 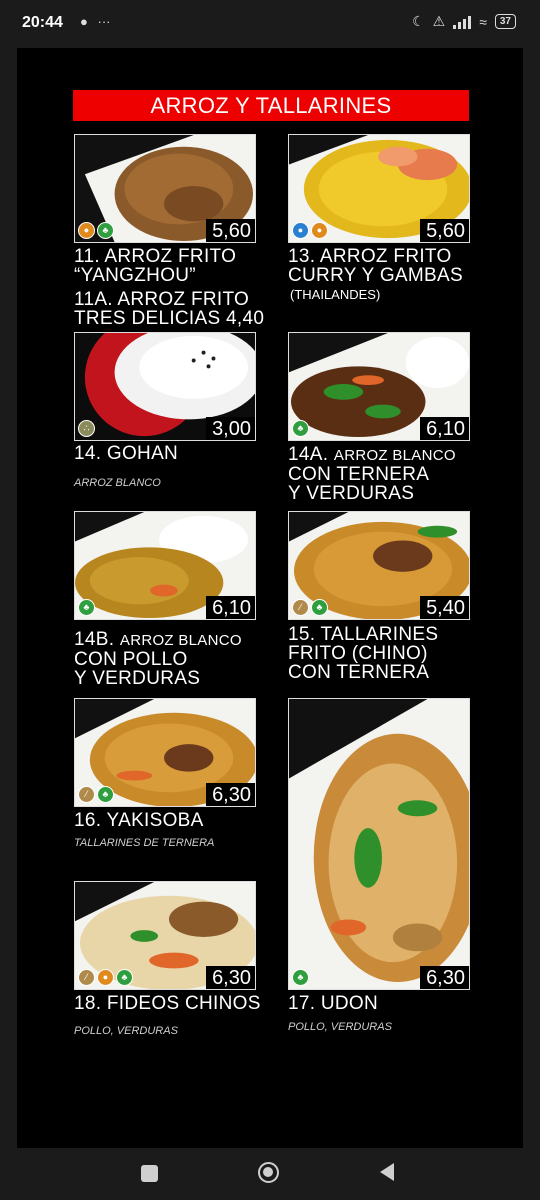 I want to click on title-prefix: 14A., so click(x=308, y=454).